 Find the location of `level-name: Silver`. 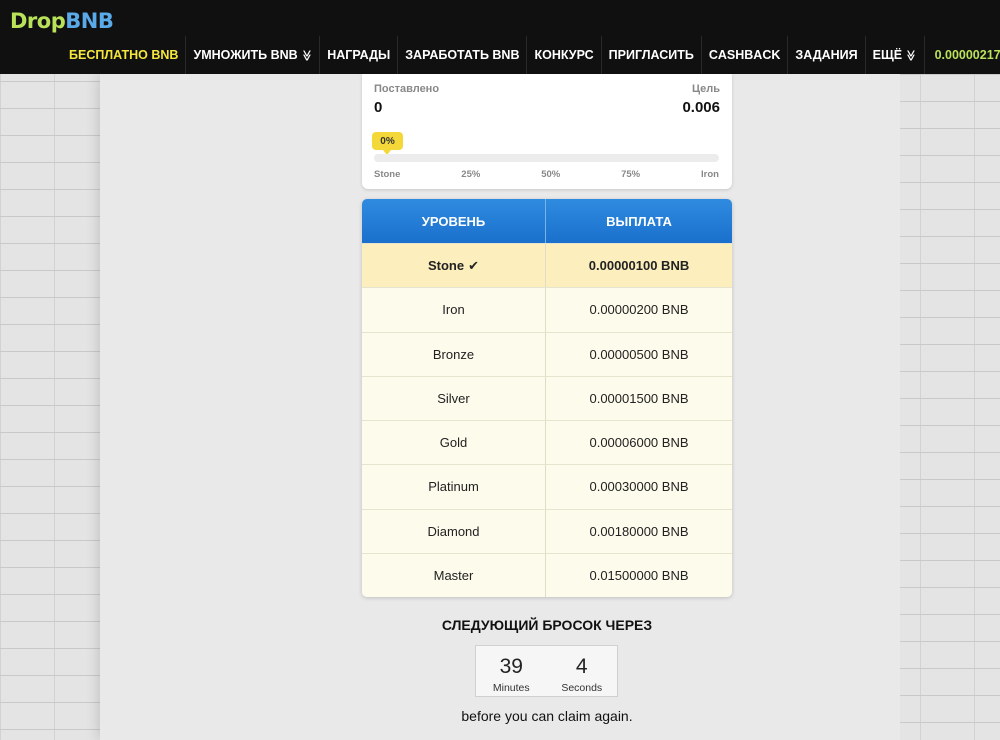

level-name: Silver is located at coordinates (453, 398).